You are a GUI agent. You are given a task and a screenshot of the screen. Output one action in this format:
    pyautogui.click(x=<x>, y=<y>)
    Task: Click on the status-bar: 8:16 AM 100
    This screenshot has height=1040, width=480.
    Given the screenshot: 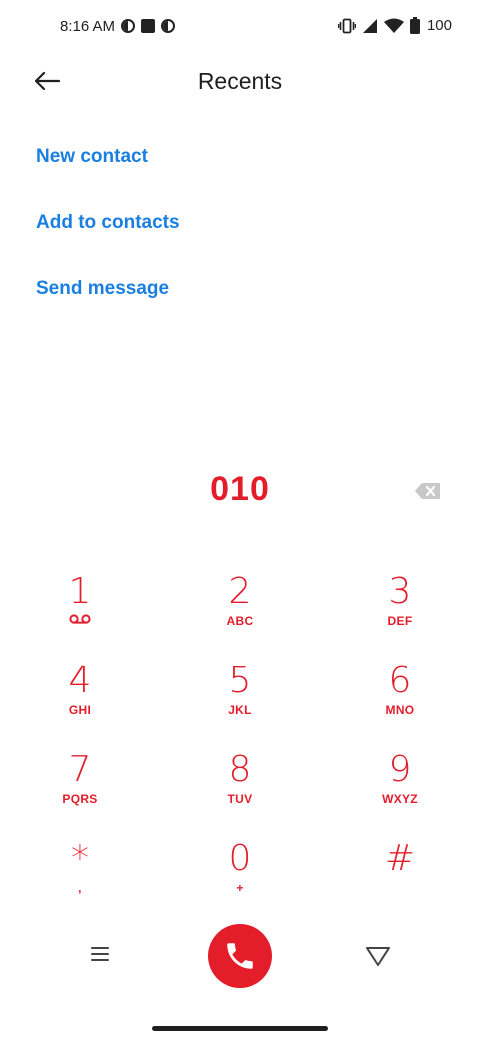 What is the action you would take?
    pyautogui.click(x=240, y=28)
    